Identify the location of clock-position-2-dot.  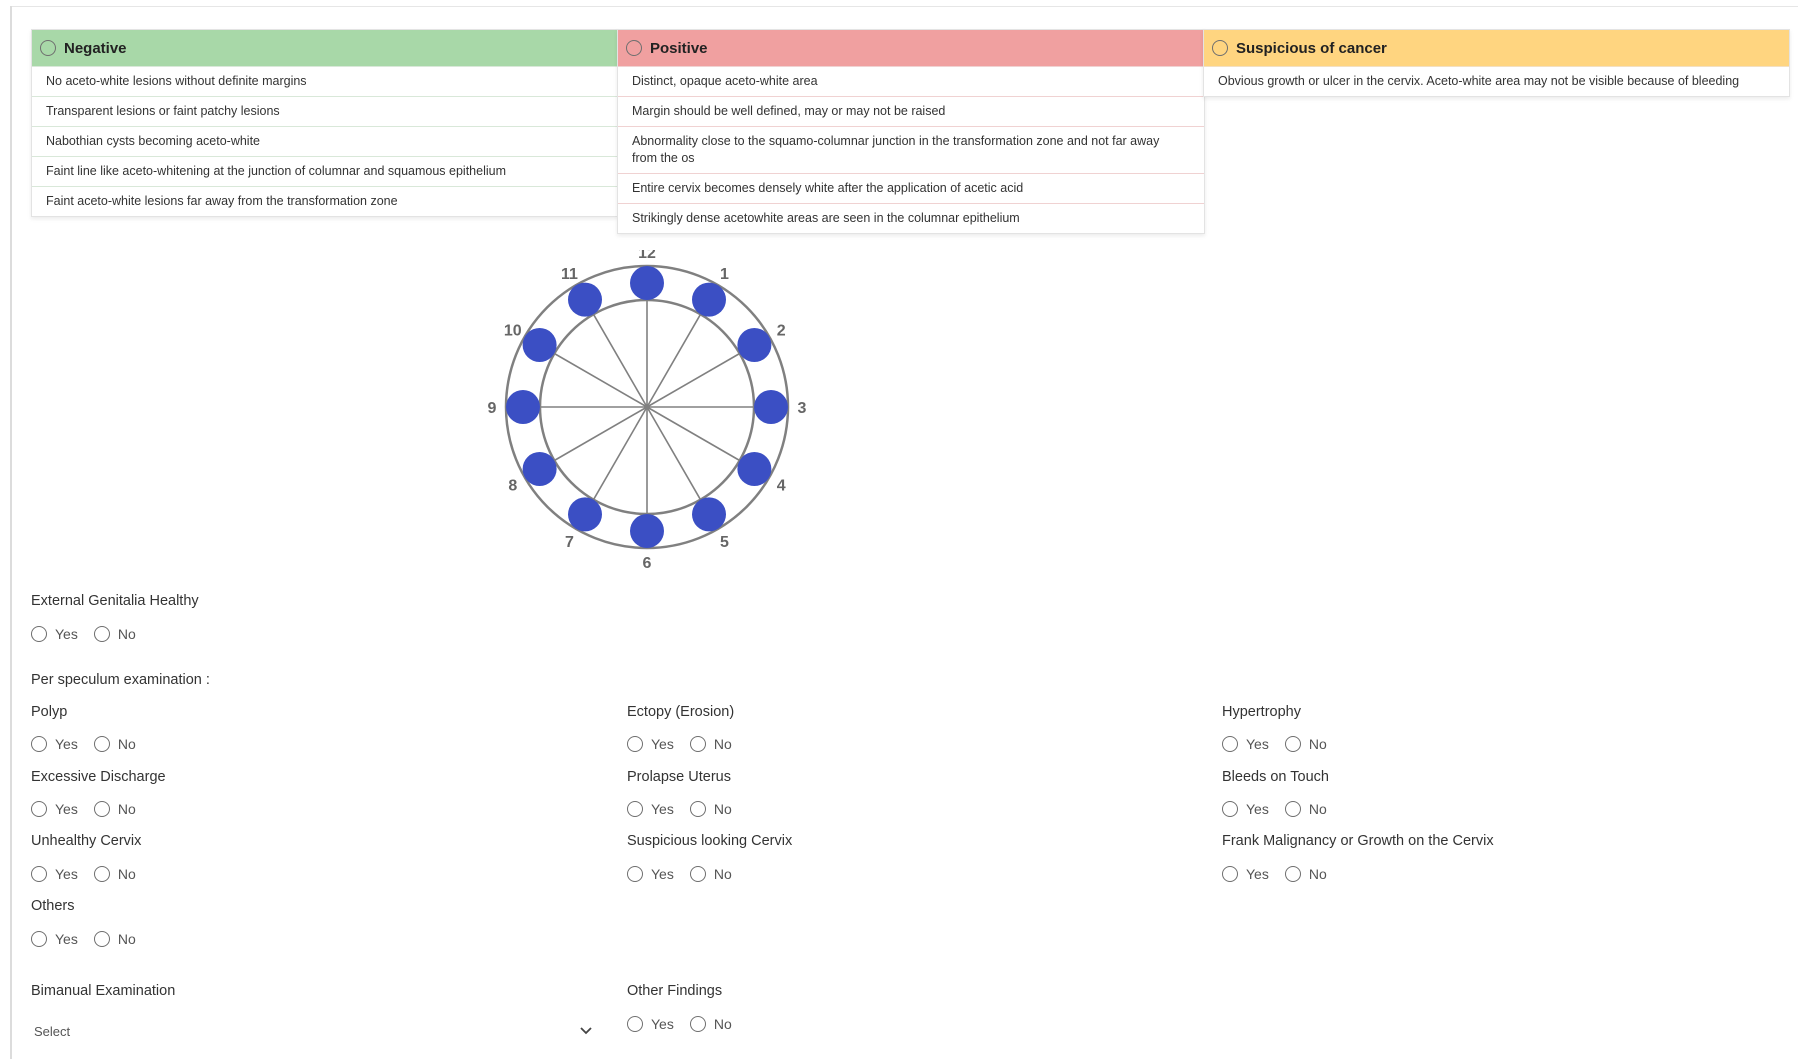
(754, 345).